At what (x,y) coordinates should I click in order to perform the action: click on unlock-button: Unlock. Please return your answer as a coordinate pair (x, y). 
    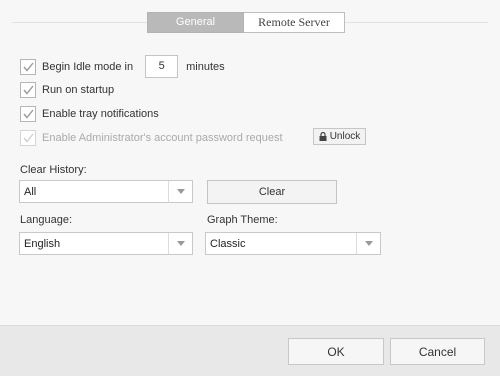
    Looking at the image, I should click on (339, 136).